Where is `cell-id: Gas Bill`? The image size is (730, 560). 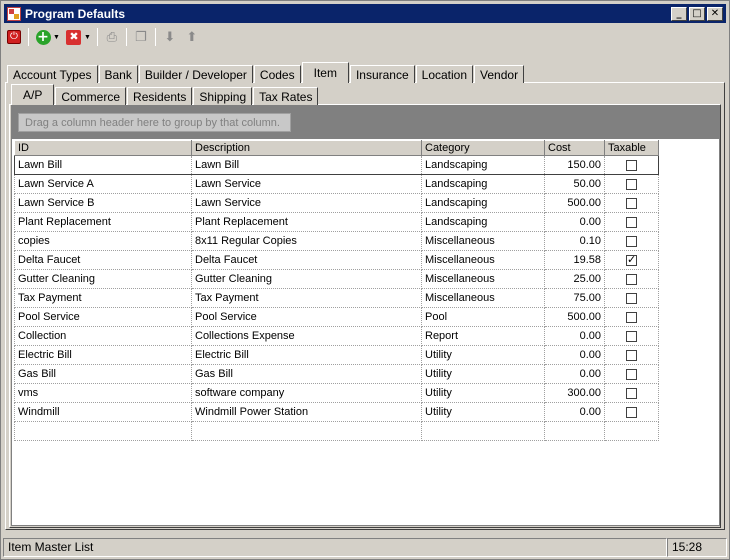
cell-id: Gas Bill is located at coordinates (103, 374).